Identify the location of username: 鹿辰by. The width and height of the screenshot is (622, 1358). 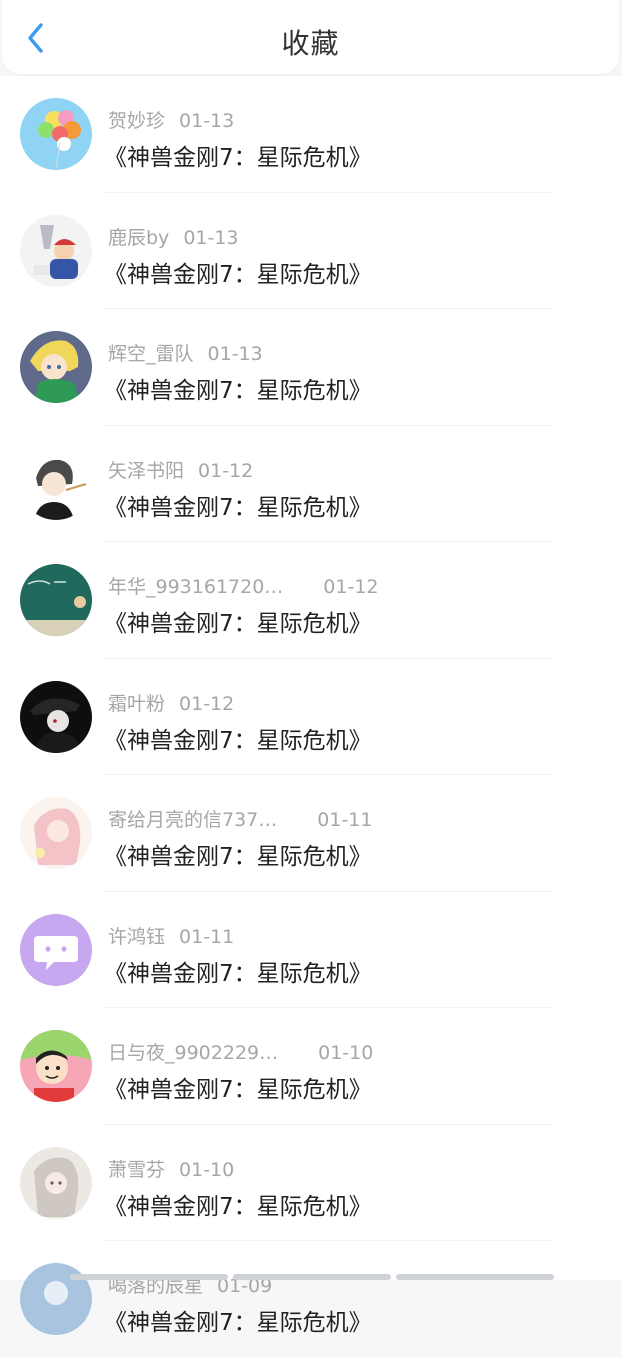
(138, 238).